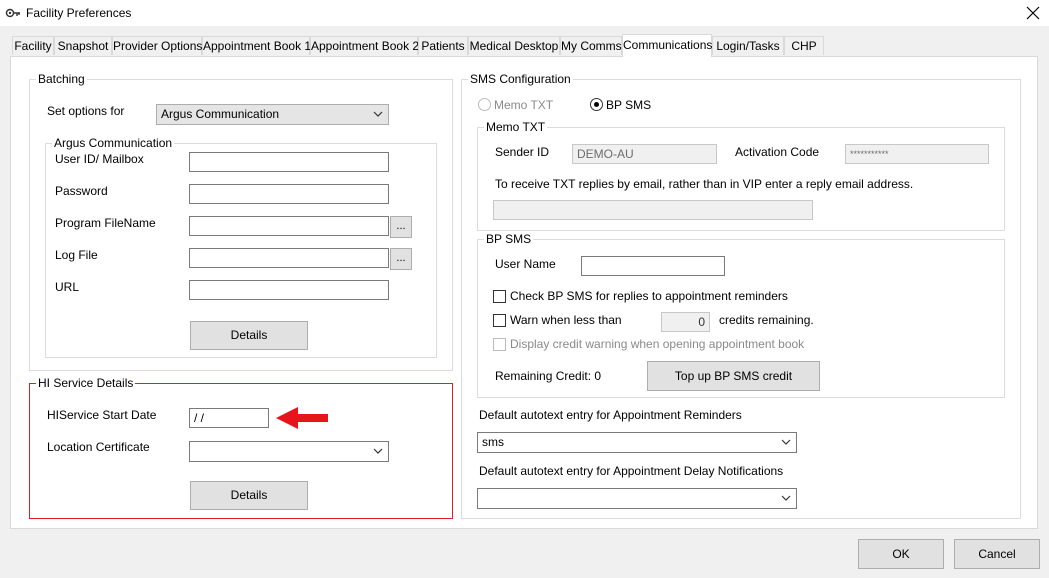  I want to click on bp-sms-radio-label: BP SMS, so click(629, 105).